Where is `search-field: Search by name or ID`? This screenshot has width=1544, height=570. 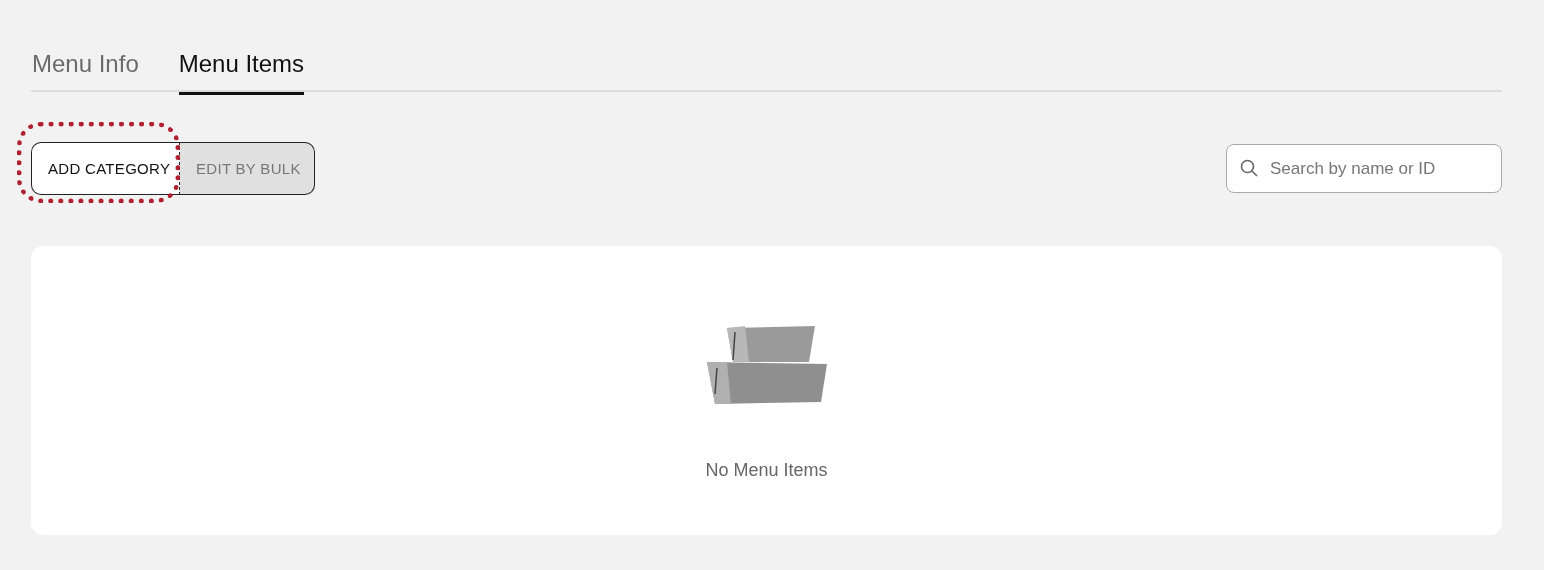
search-field: Search by name or ID is located at coordinates (1364, 168).